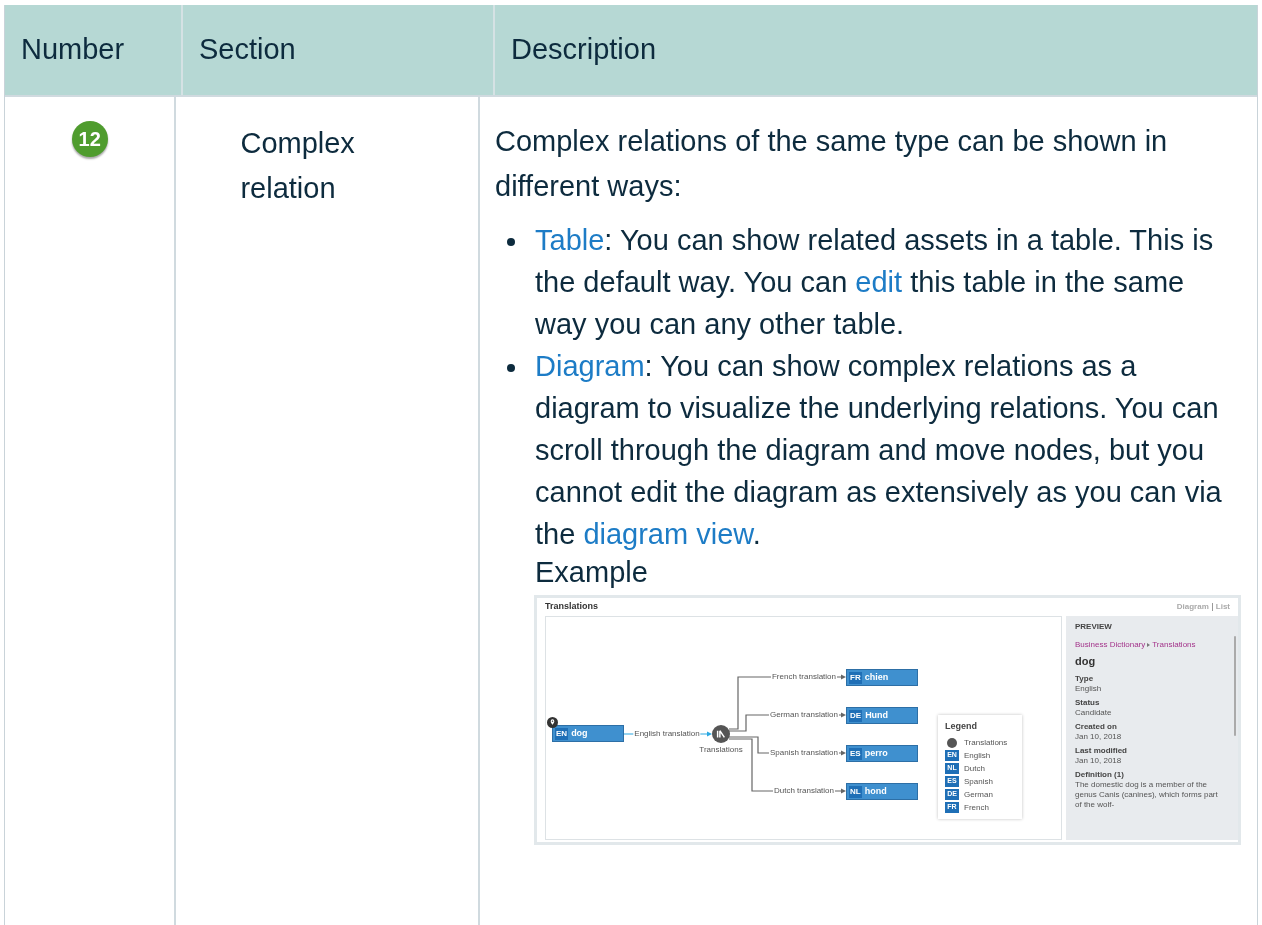  Describe the element at coordinates (978, 781) in the screenshot. I see `legend-label: Spanish` at that location.